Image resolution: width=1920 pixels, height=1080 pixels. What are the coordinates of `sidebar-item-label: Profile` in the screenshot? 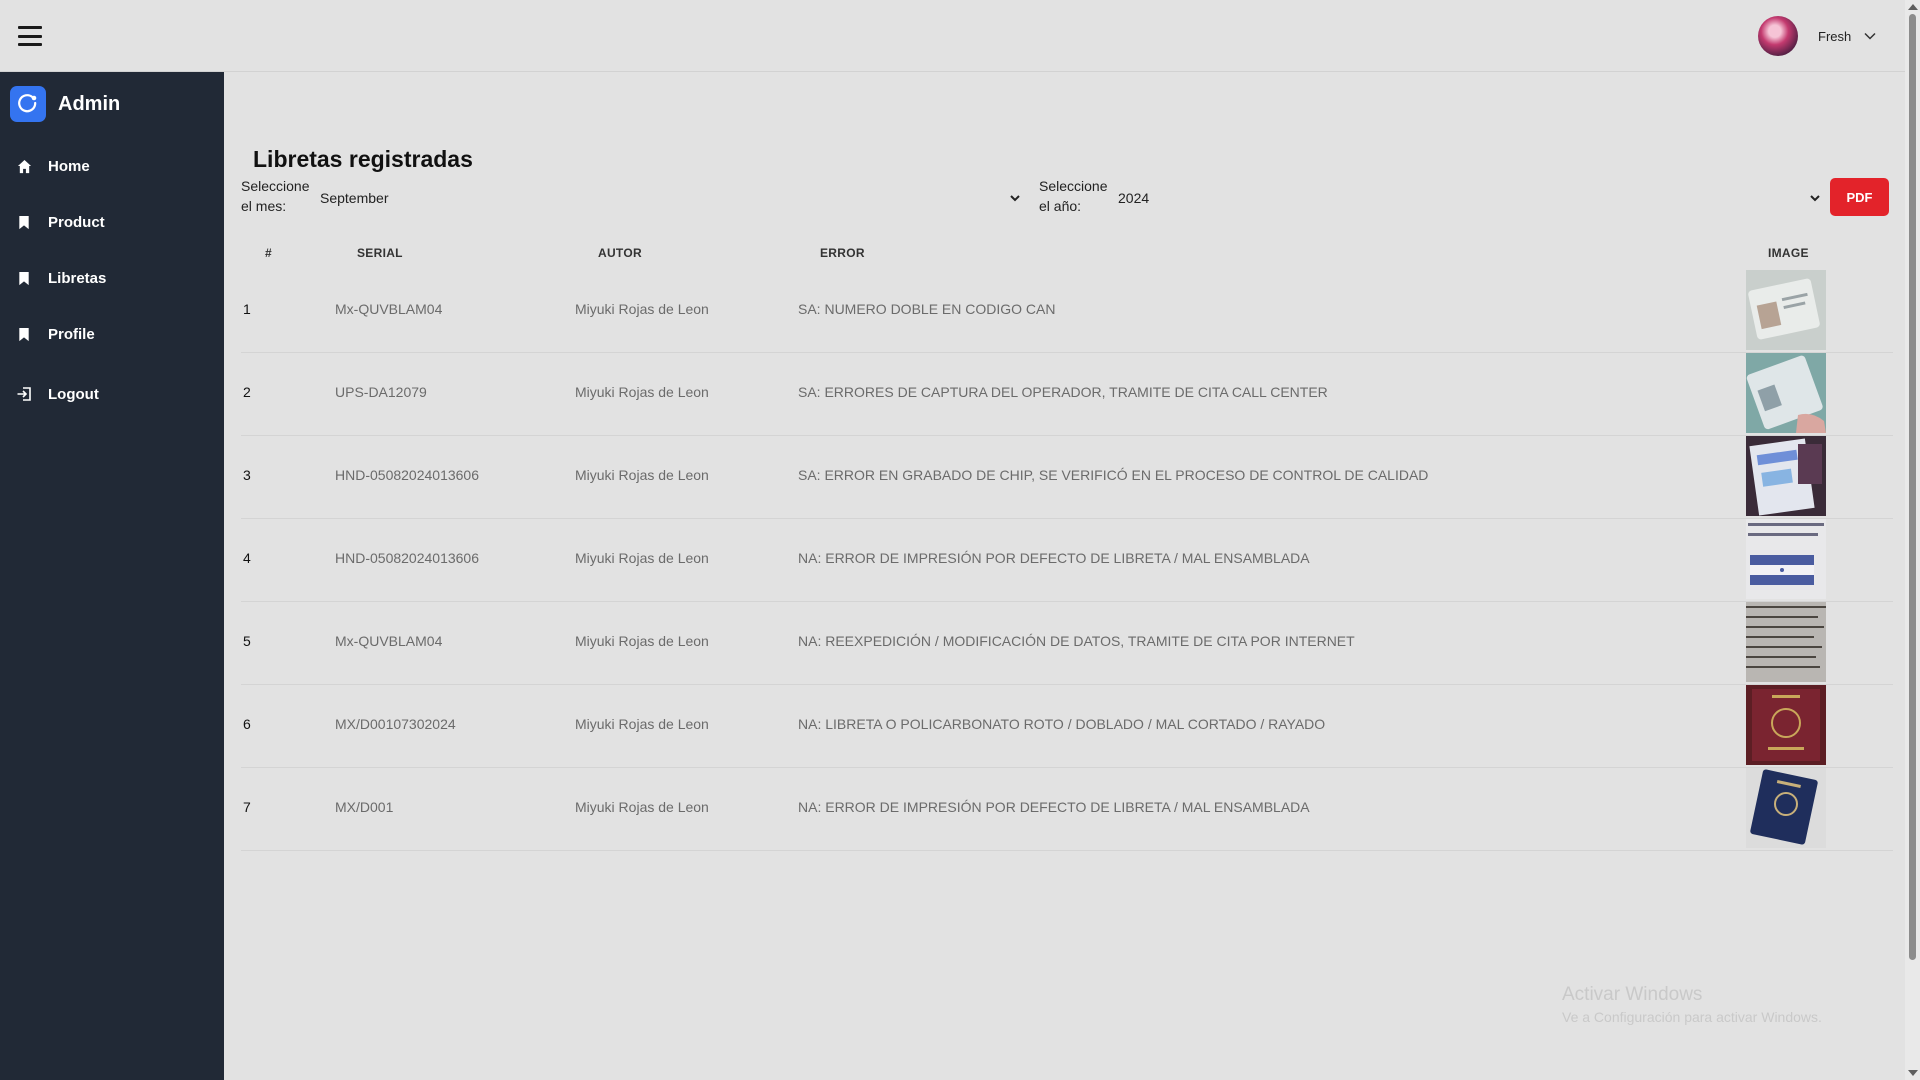 It's located at (71, 334).